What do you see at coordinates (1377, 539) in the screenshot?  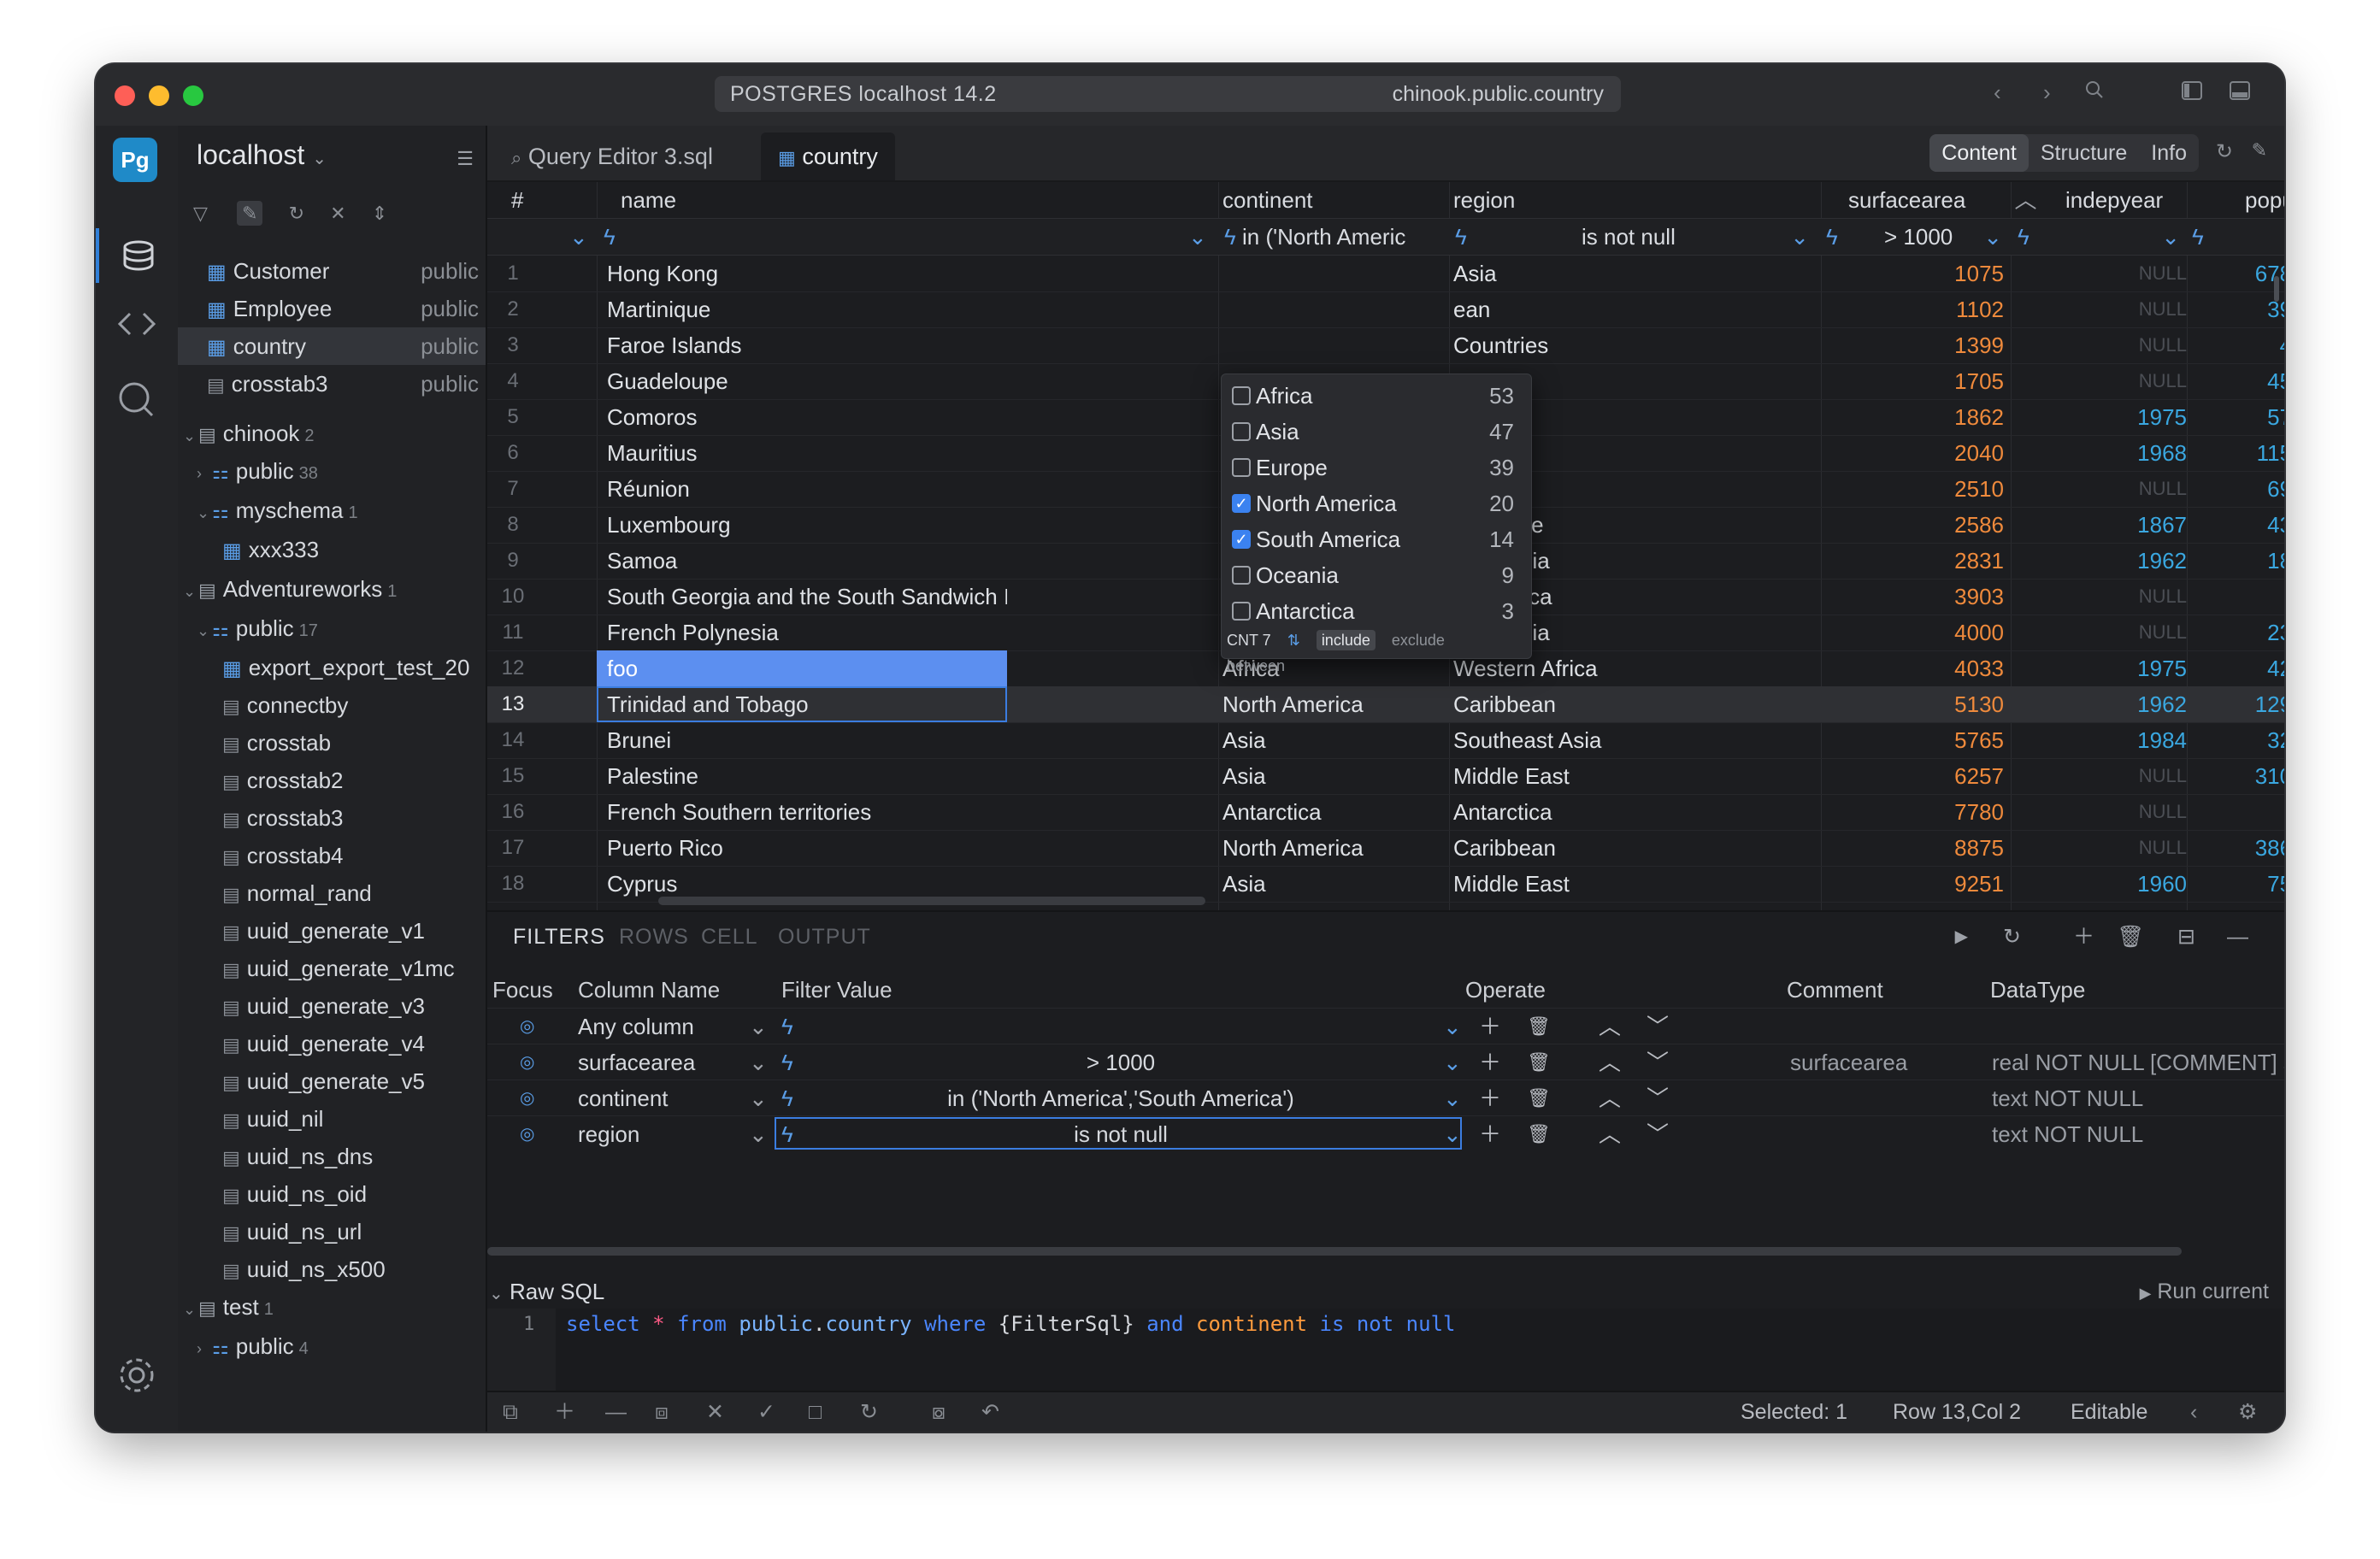 I see `continent-option: ✓ South America 14` at bounding box center [1377, 539].